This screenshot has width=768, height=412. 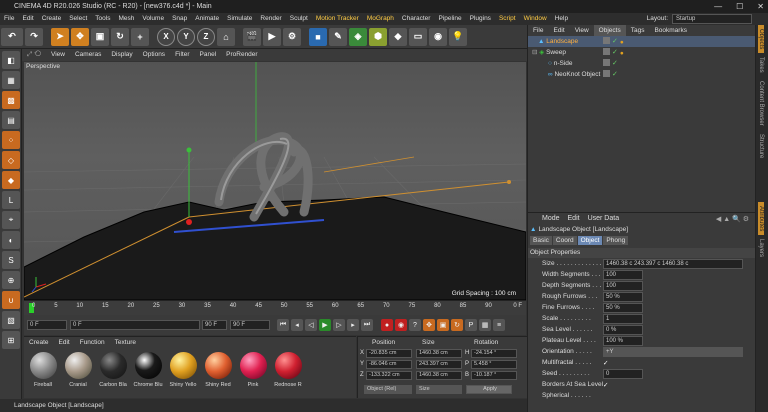 I want to click on redo-icon: ↷, so click(x=34, y=36).